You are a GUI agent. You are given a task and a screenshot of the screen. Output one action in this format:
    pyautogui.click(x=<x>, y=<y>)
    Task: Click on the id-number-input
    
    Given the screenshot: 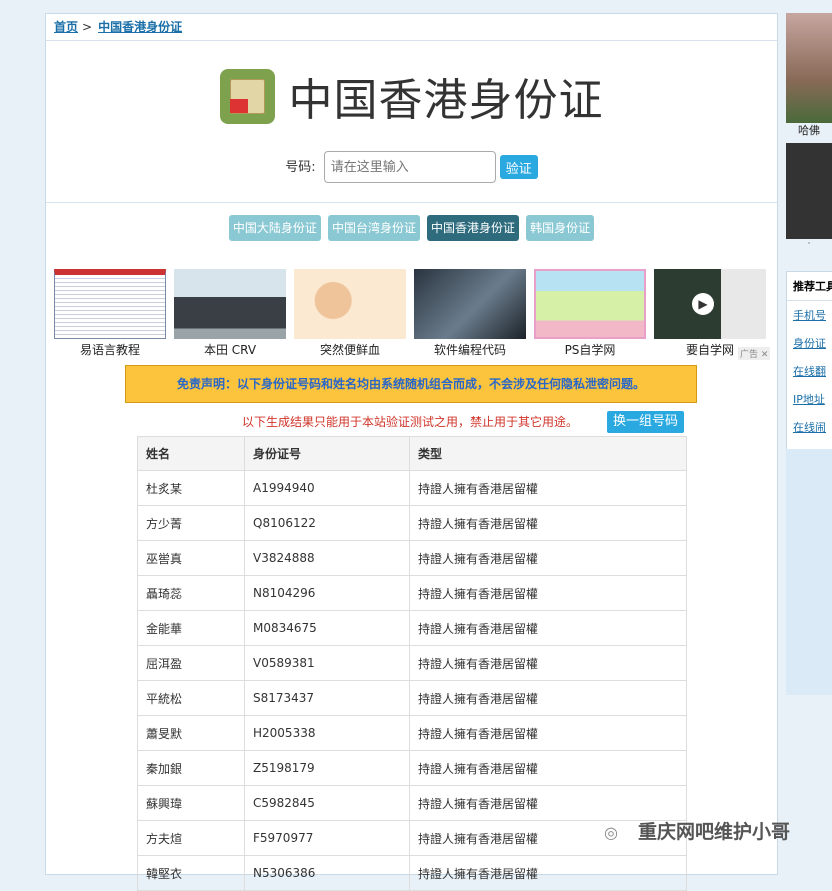 What is the action you would take?
    pyautogui.click(x=409, y=167)
    